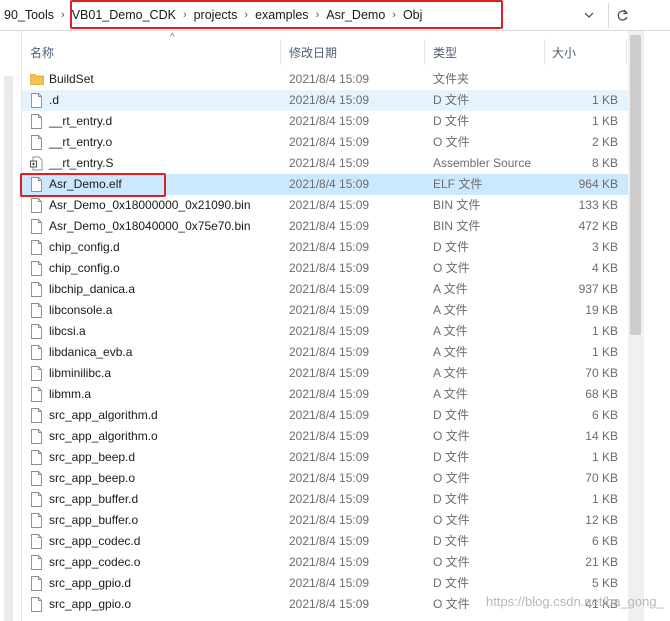 This screenshot has width=670, height=621. I want to click on refresh-icon, so click(623, 15).